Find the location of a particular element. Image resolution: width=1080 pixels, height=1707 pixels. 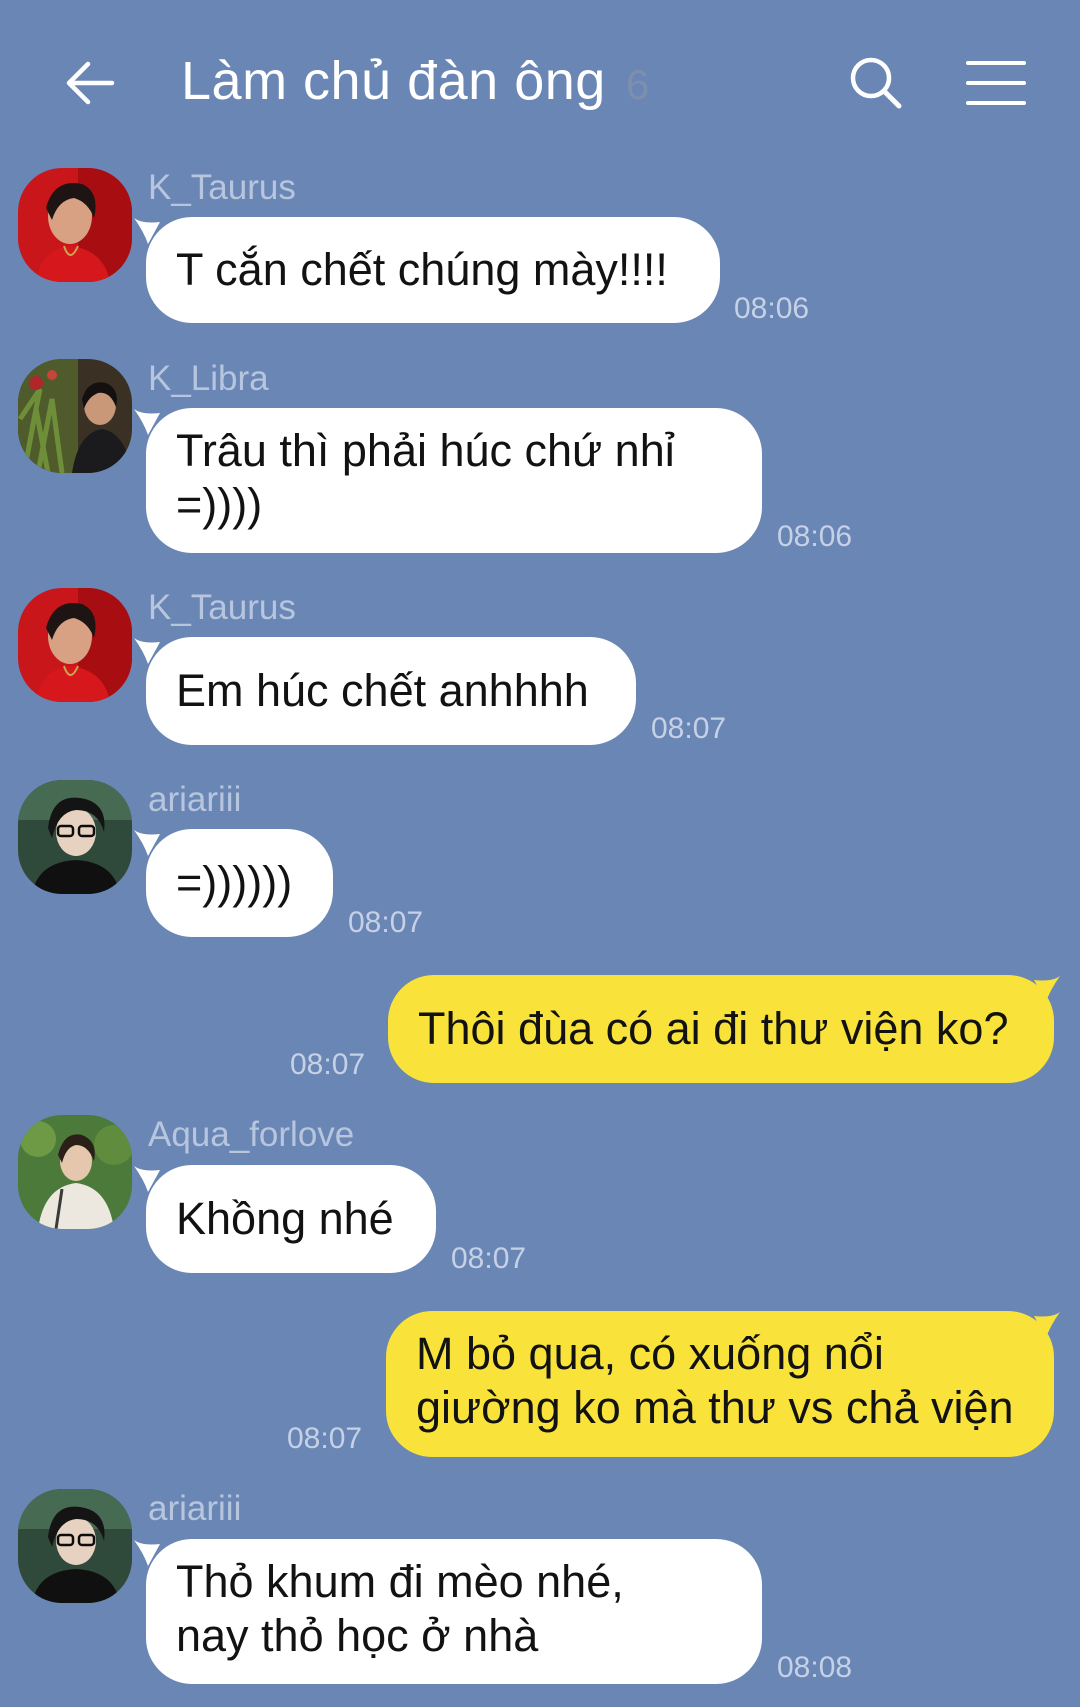

back-button is located at coordinates (90, 85).